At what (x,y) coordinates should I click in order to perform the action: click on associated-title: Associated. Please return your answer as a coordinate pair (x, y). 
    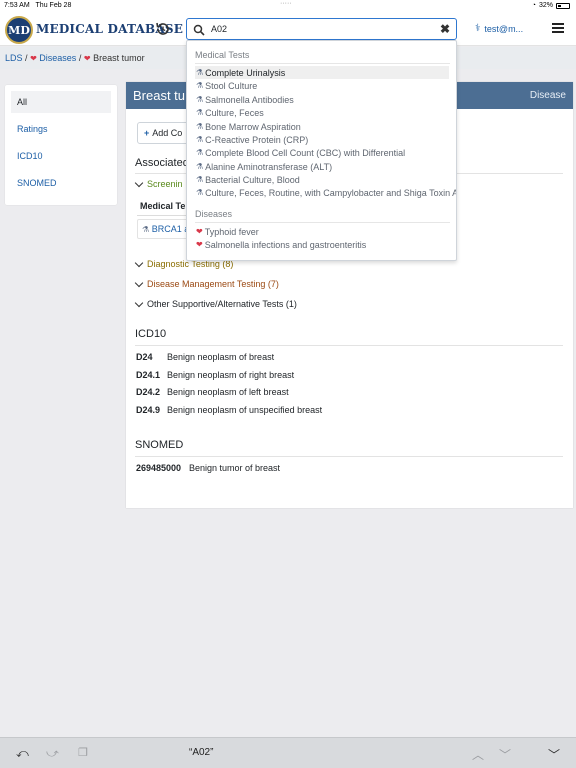
    Looking at the image, I should click on (162, 163).